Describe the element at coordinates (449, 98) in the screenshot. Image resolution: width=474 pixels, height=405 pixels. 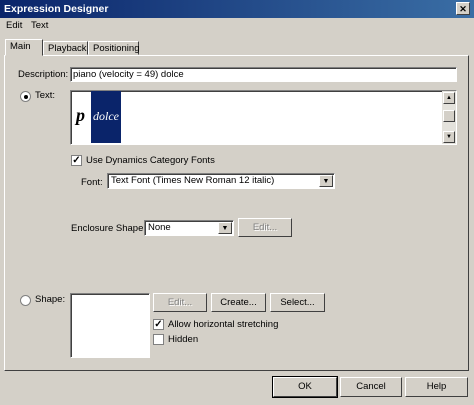
I see `scroll-up-icon: ▲` at that location.